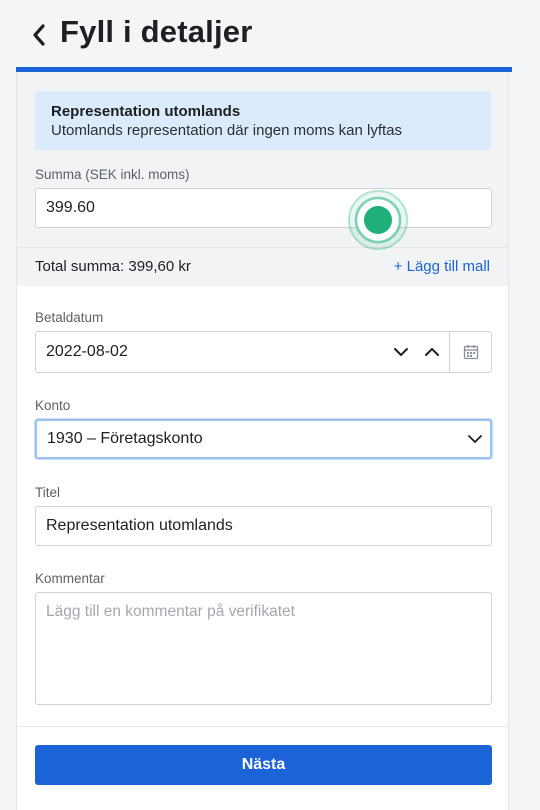 This screenshot has height=810, width=540. Describe the element at coordinates (263, 765) in the screenshot. I see `next-button: Nästa` at that location.